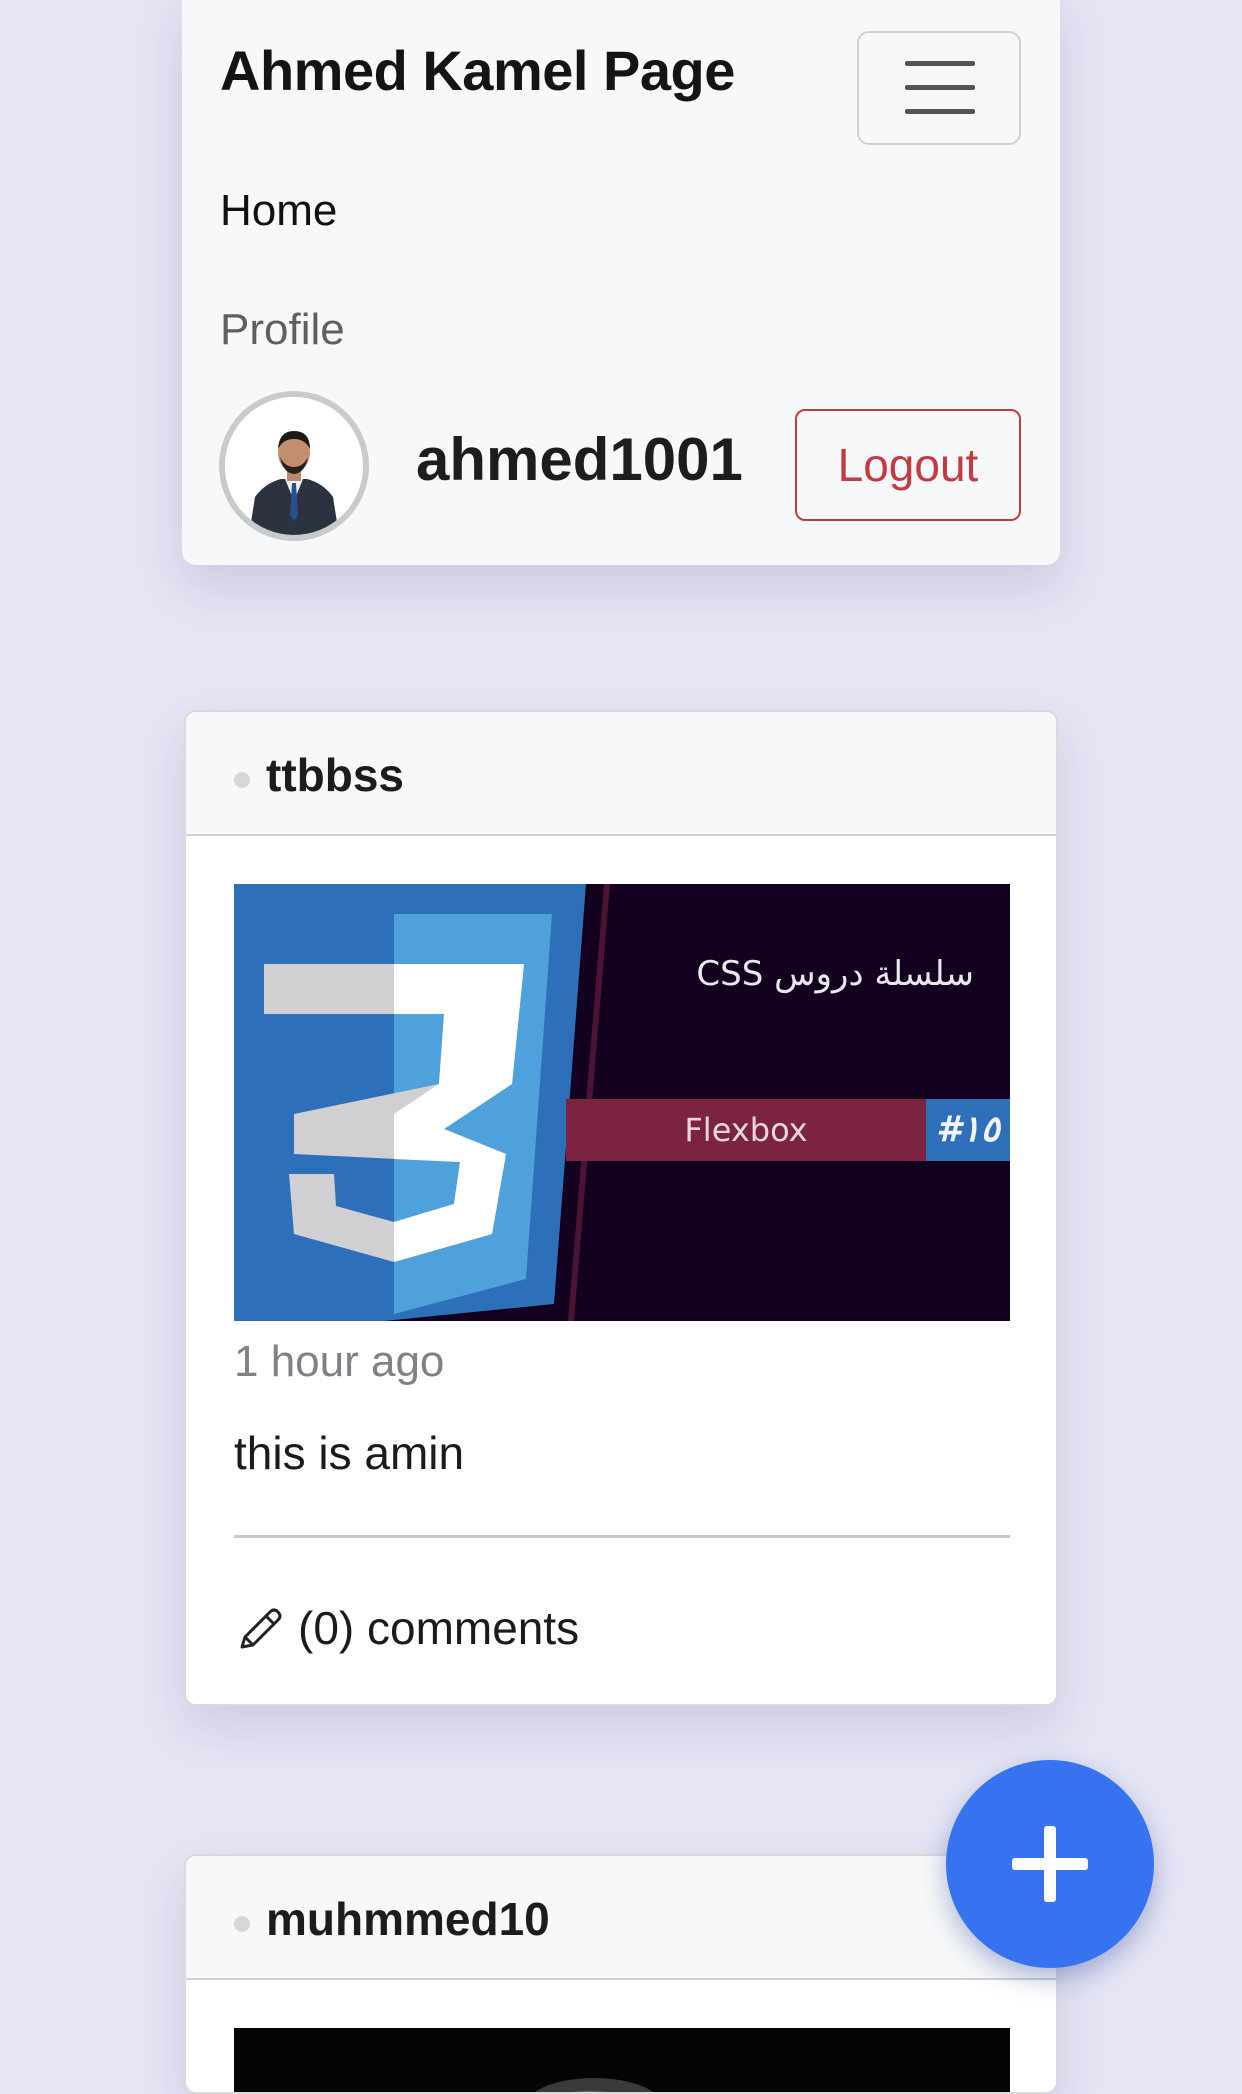  I want to click on post-body: this is amin, so click(349, 1453).